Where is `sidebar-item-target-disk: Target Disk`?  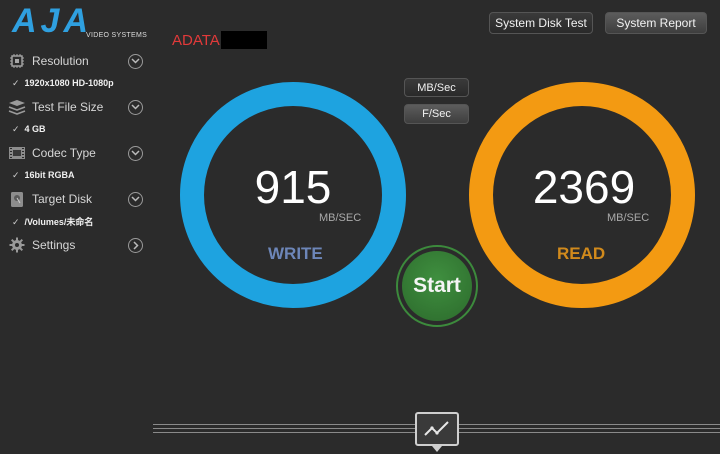 sidebar-item-target-disk: Target Disk is located at coordinates (75, 199).